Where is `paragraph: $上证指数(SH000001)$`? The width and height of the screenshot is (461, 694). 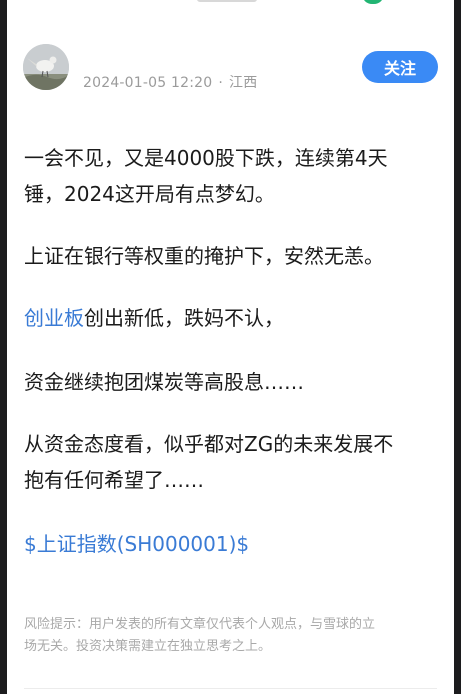
paragraph: $上证指数(SH000001)$ is located at coordinates (136, 544).